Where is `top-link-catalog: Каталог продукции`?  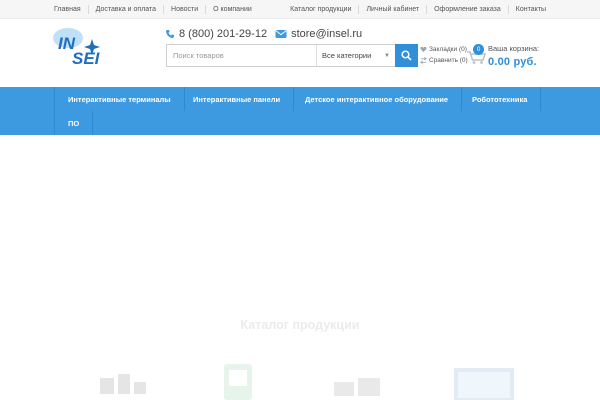 top-link-catalog: Каталог продукции is located at coordinates (324, 9).